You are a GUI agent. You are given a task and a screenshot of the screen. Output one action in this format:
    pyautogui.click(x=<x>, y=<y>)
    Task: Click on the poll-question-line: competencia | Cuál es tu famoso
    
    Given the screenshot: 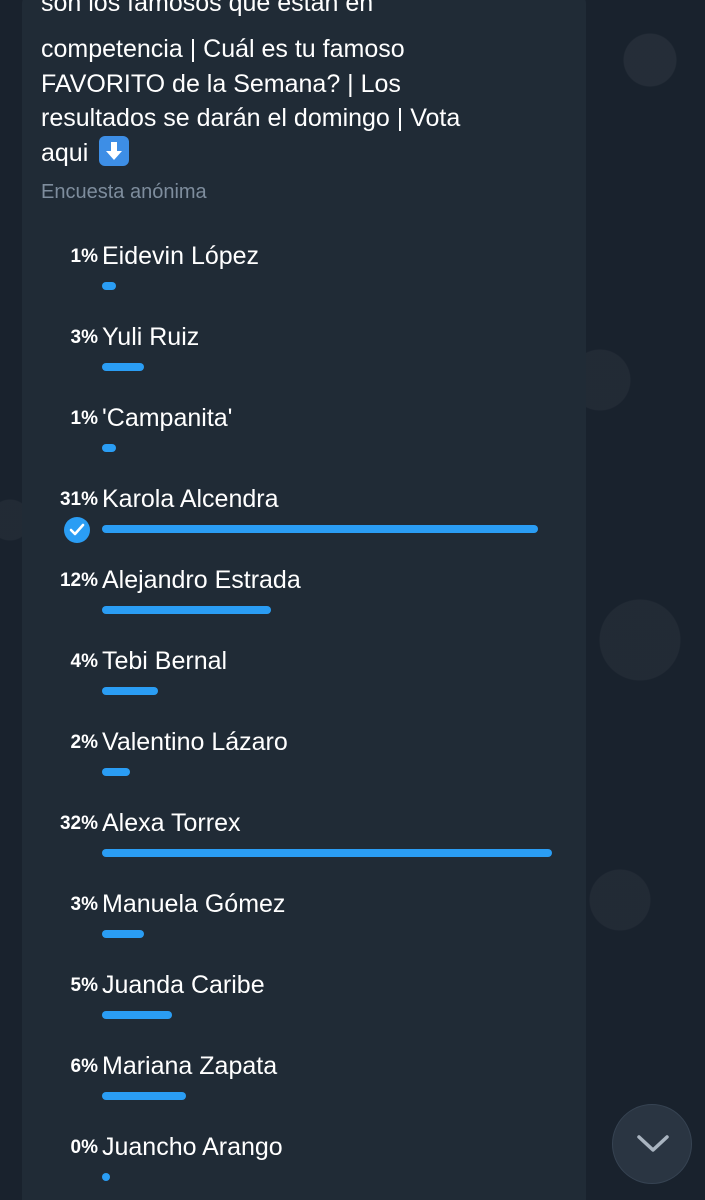 What is the action you would take?
    pyautogui.click(x=223, y=49)
    